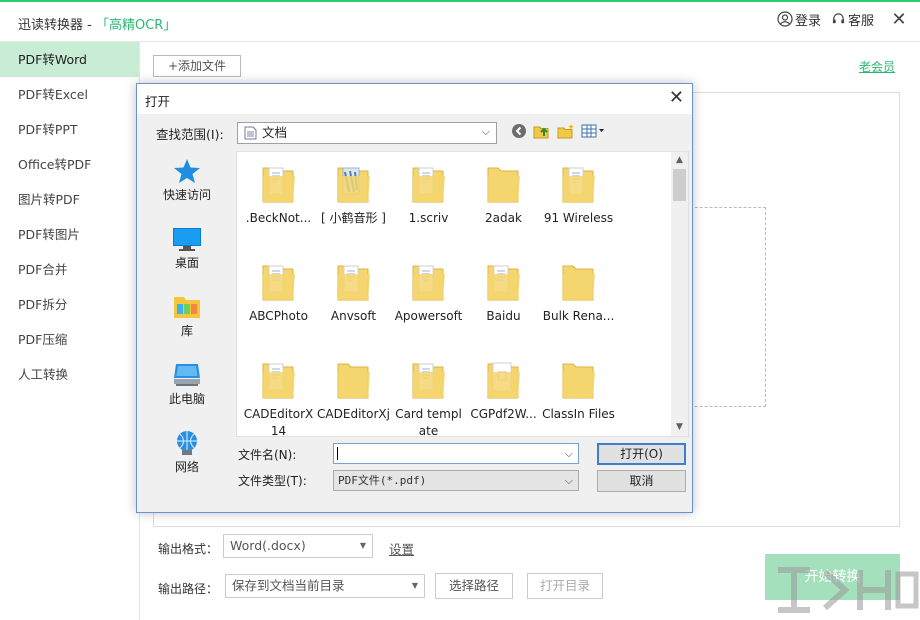 Image resolution: width=920 pixels, height=620 pixels. Describe the element at coordinates (353, 207) in the screenshot. I see `file-item: [ 小鹤音形 ]` at that location.